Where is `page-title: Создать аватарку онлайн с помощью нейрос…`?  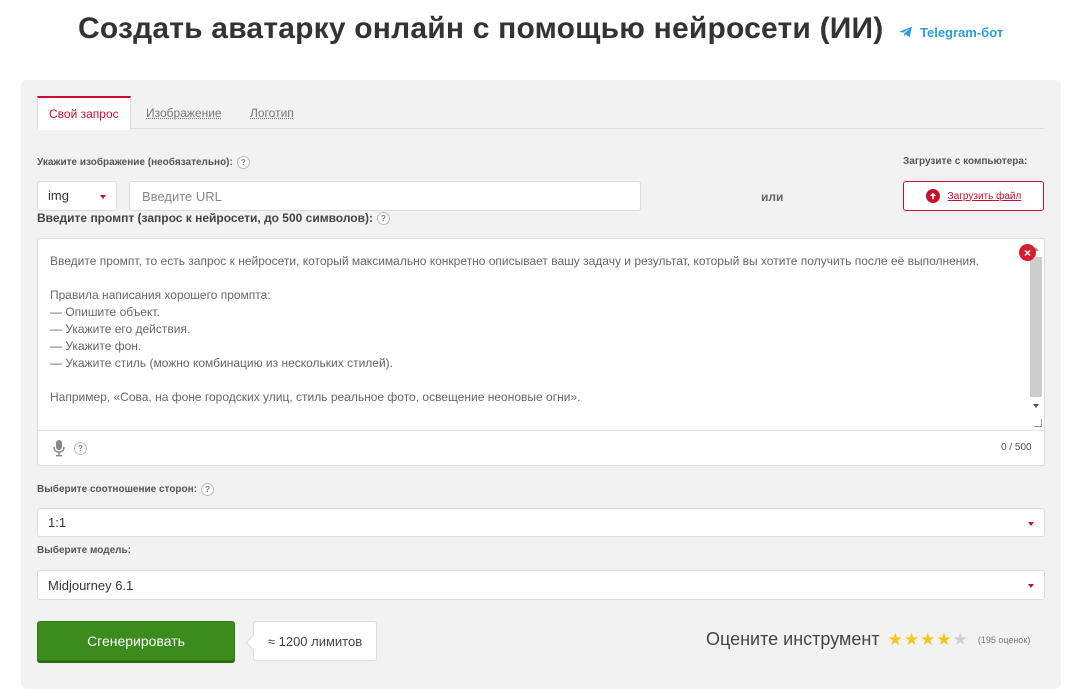 page-title: Создать аватарку онлайн с помощью нейрос… is located at coordinates (481, 28).